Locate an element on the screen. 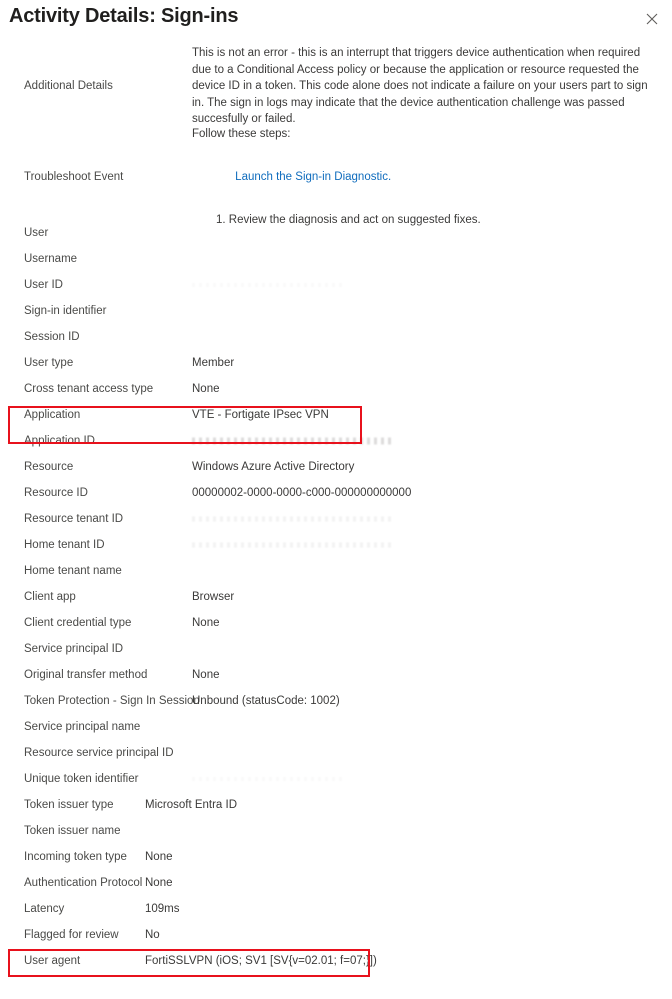 This screenshot has height=999, width=672. detail-row-resource-tenant-id: Resource tenant ID is located at coordinates (336, 519).